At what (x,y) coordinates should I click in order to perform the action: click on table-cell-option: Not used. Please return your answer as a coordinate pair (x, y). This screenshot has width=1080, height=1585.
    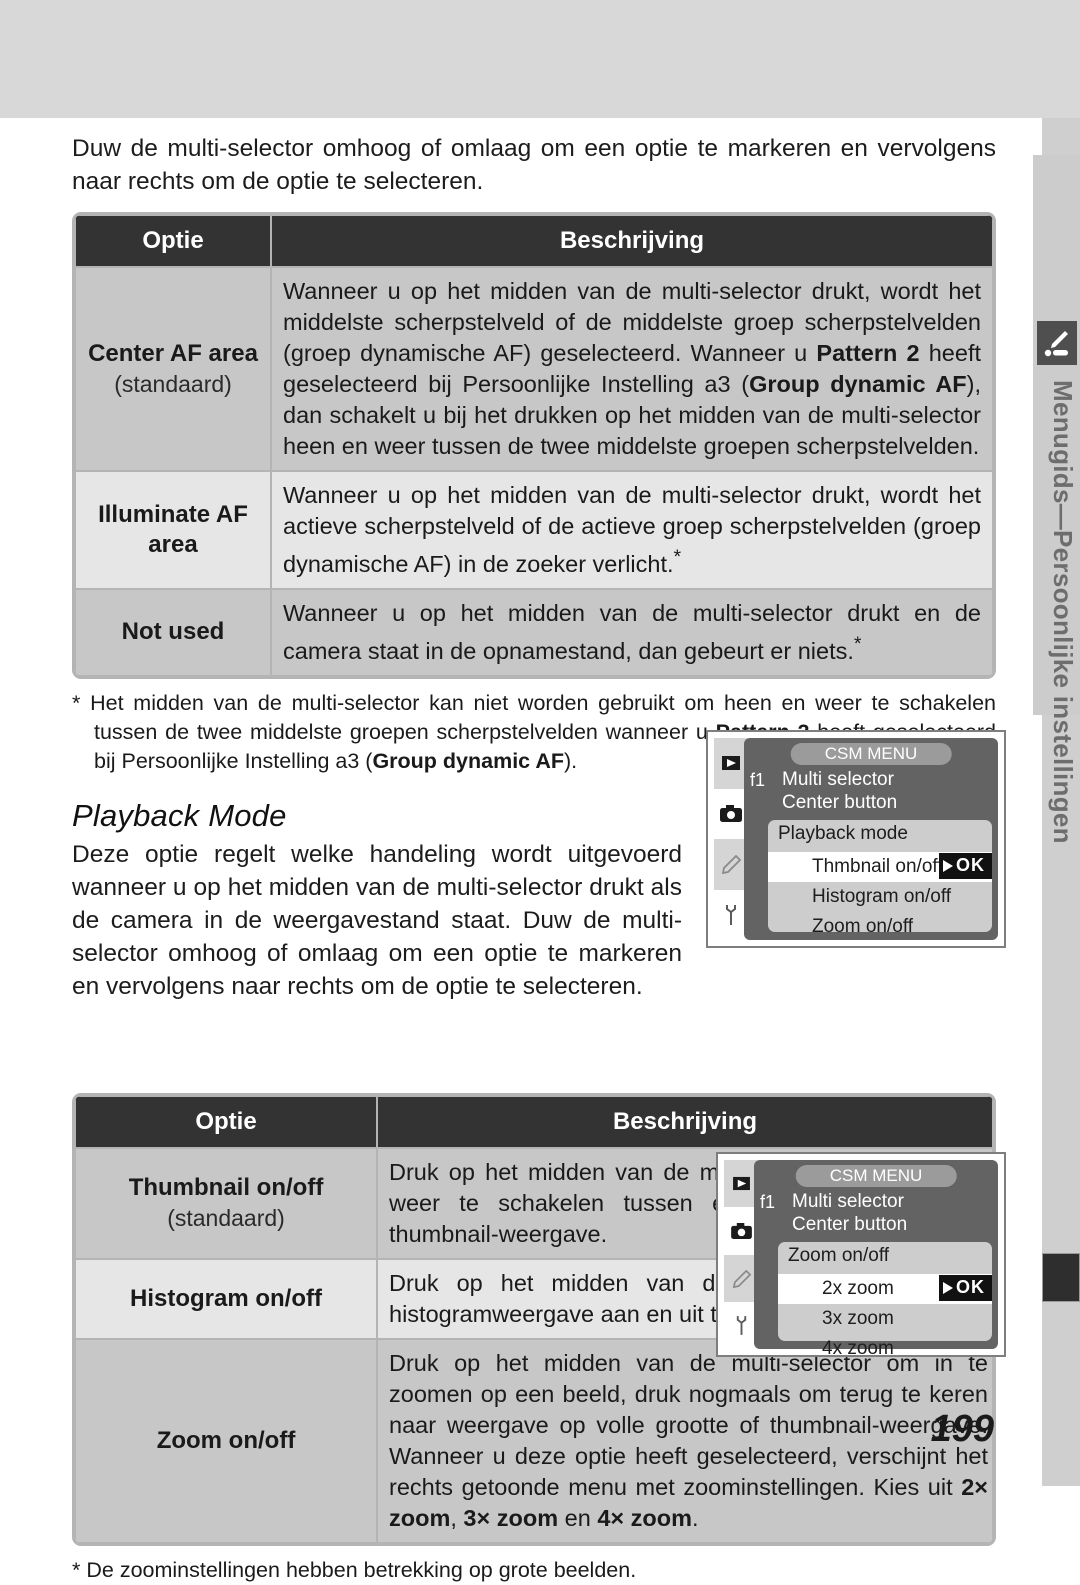
    Looking at the image, I should click on (173, 632).